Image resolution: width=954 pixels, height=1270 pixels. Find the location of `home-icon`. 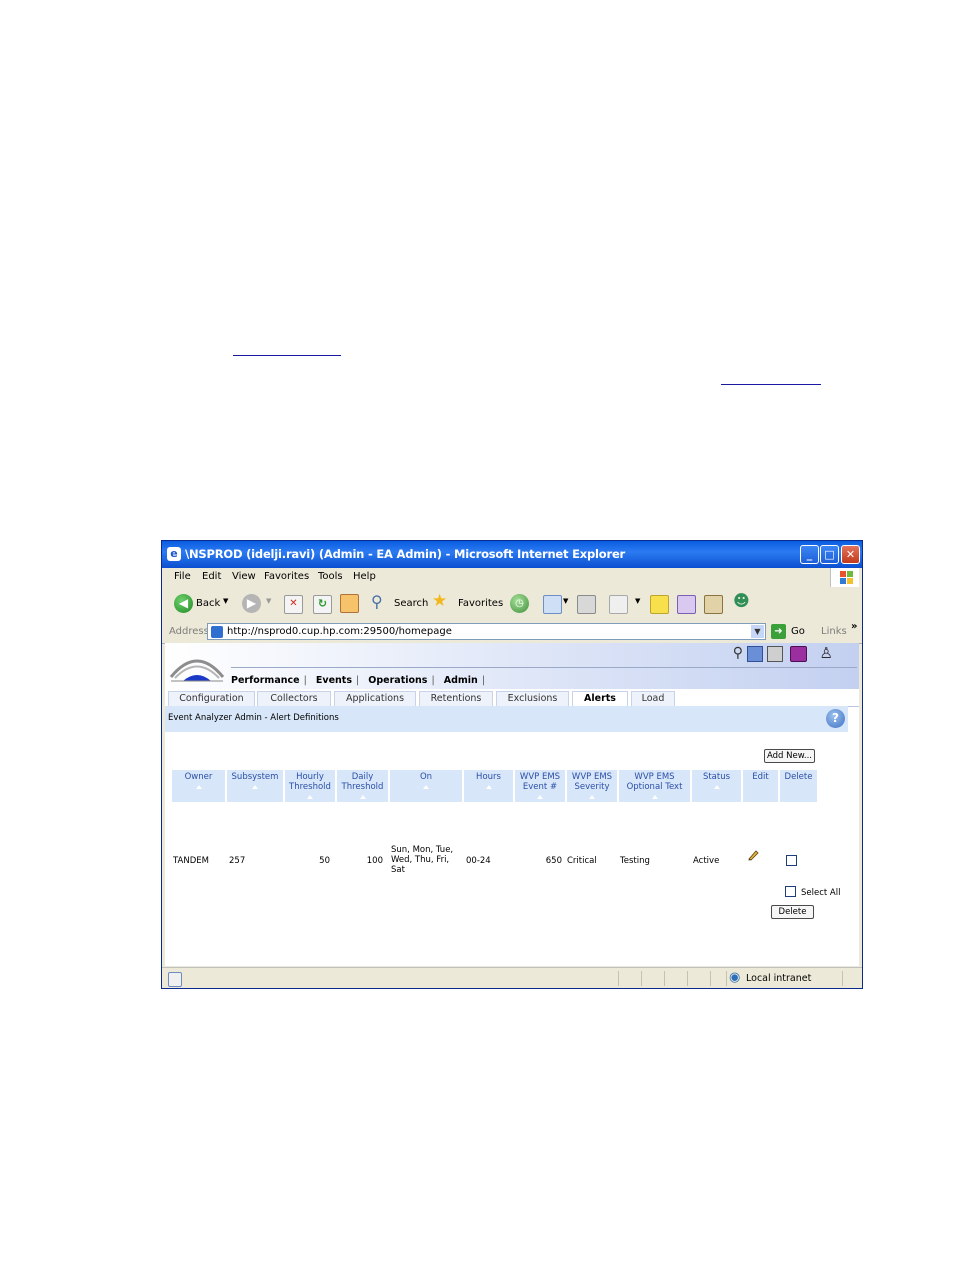

home-icon is located at coordinates (349, 603).